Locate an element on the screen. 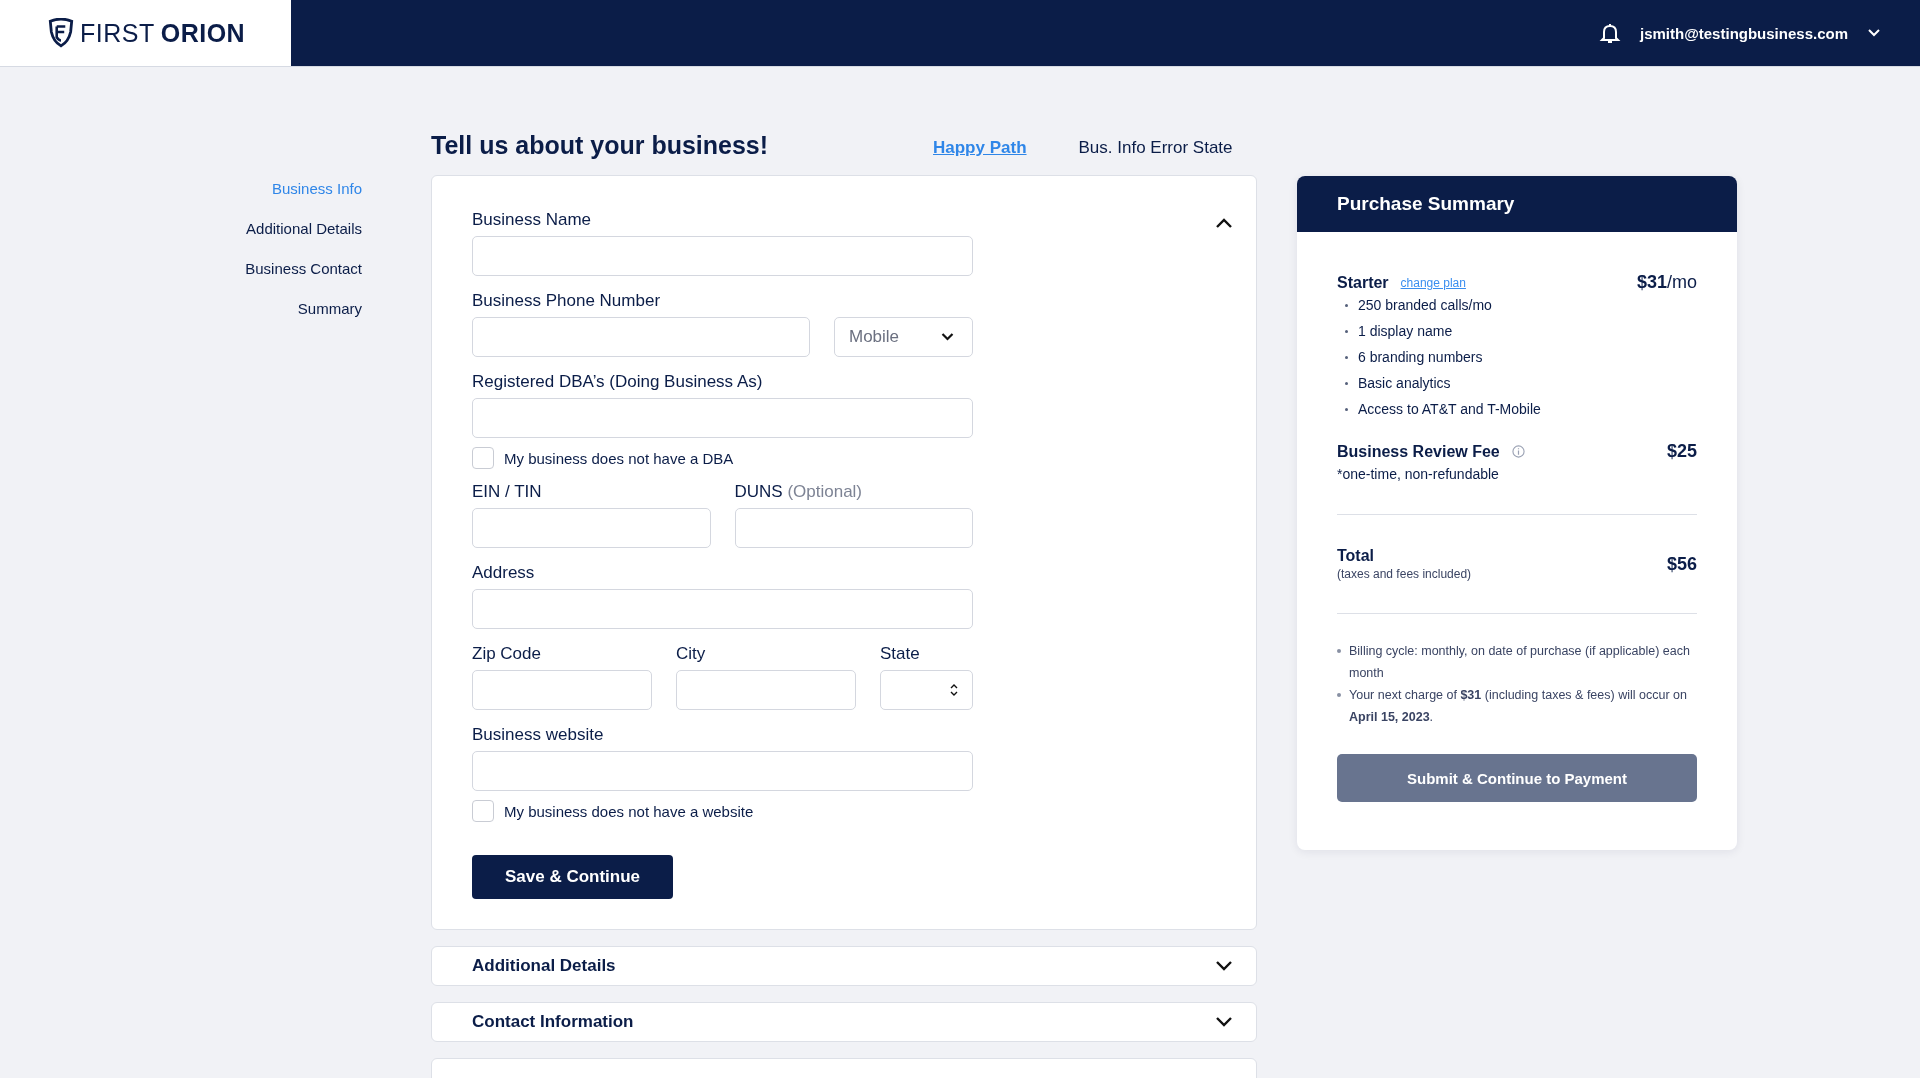 The image size is (1920, 1078). field-label: Business Name is located at coordinates (532, 220).